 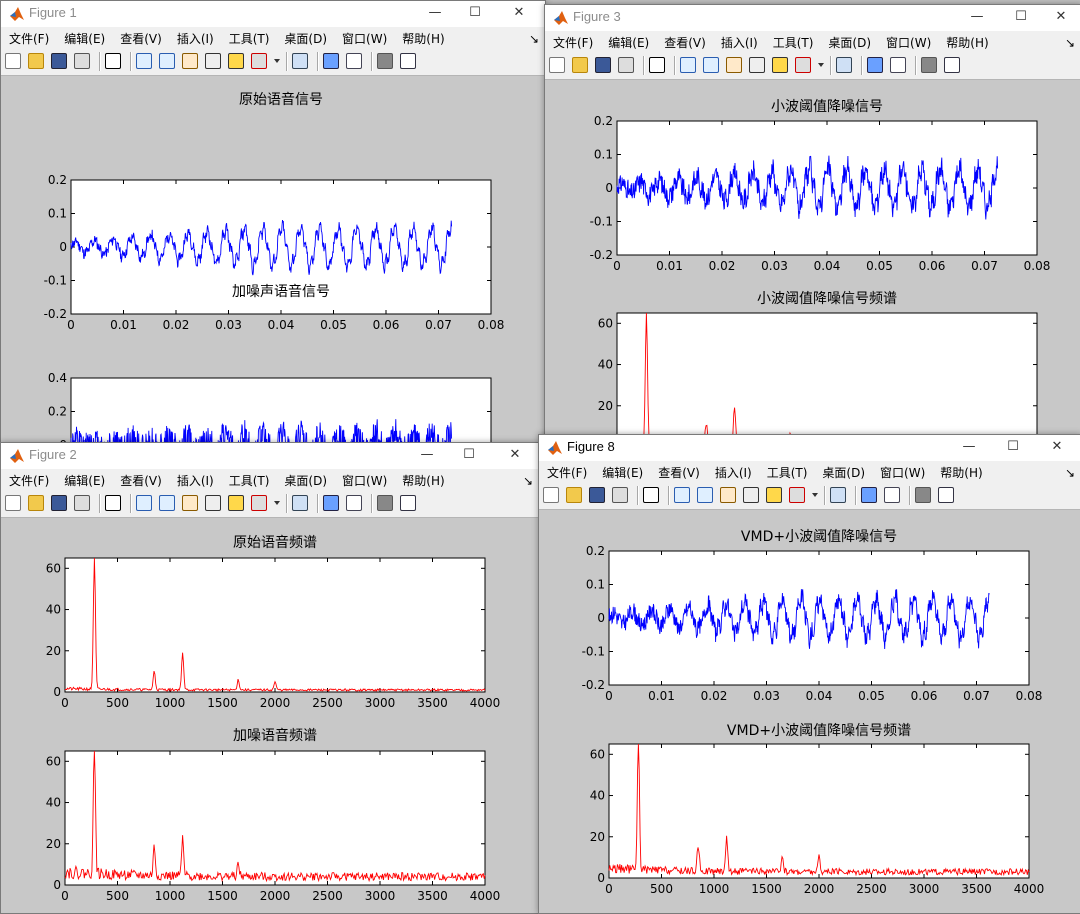 What do you see at coordinates (273, 14) in the screenshot?
I see `title-bar: Figure 1 — ☐ ✕` at bounding box center [273, 14].